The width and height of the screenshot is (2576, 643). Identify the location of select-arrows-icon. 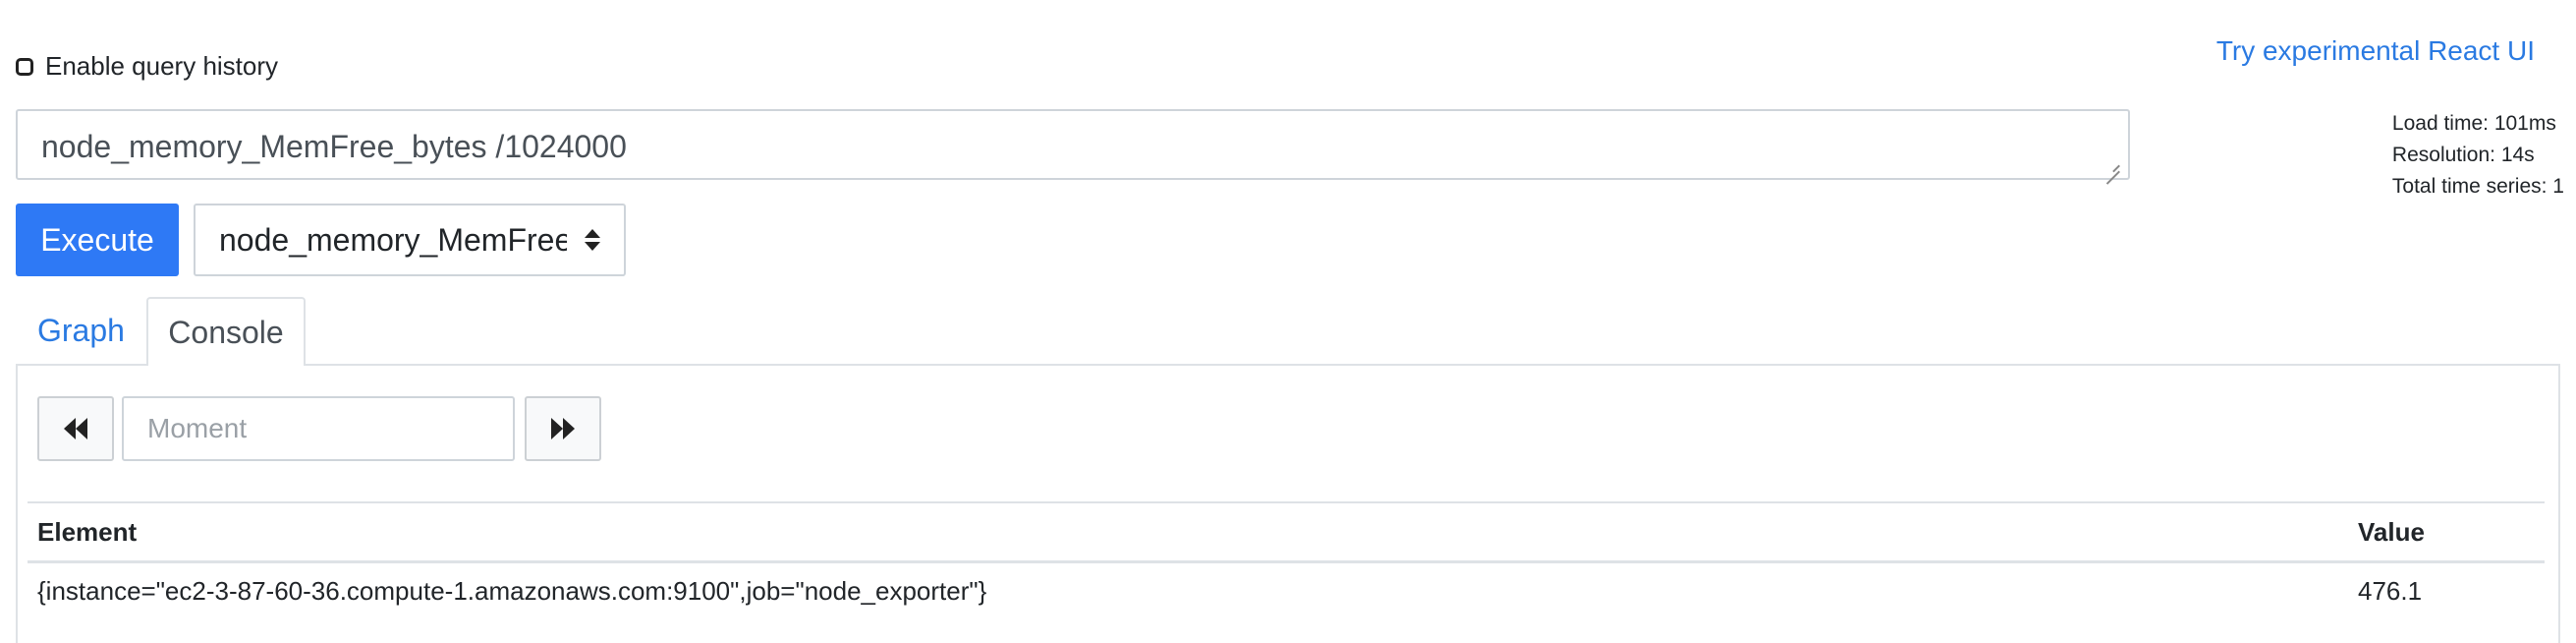
(592, 240).